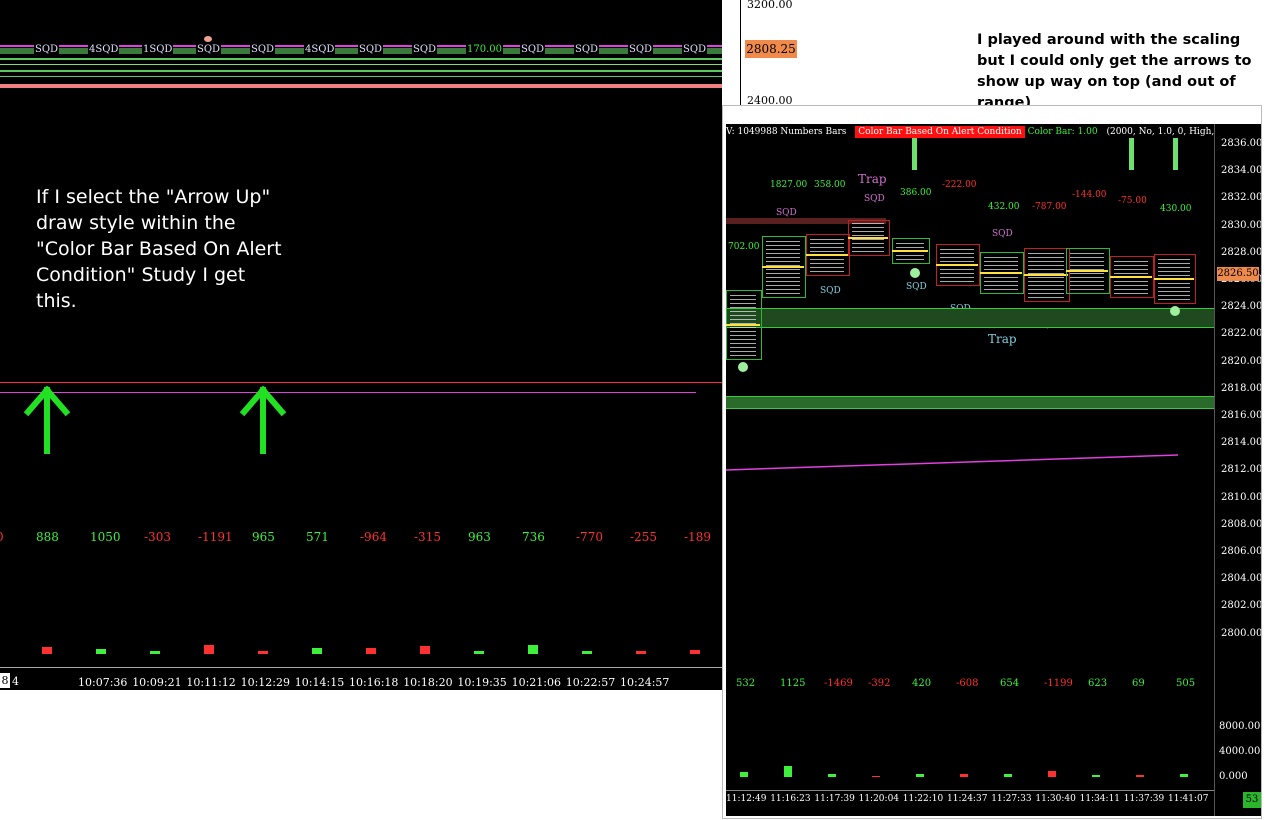  I want to click on price-tick: 2808.00, so click(1241, 524).